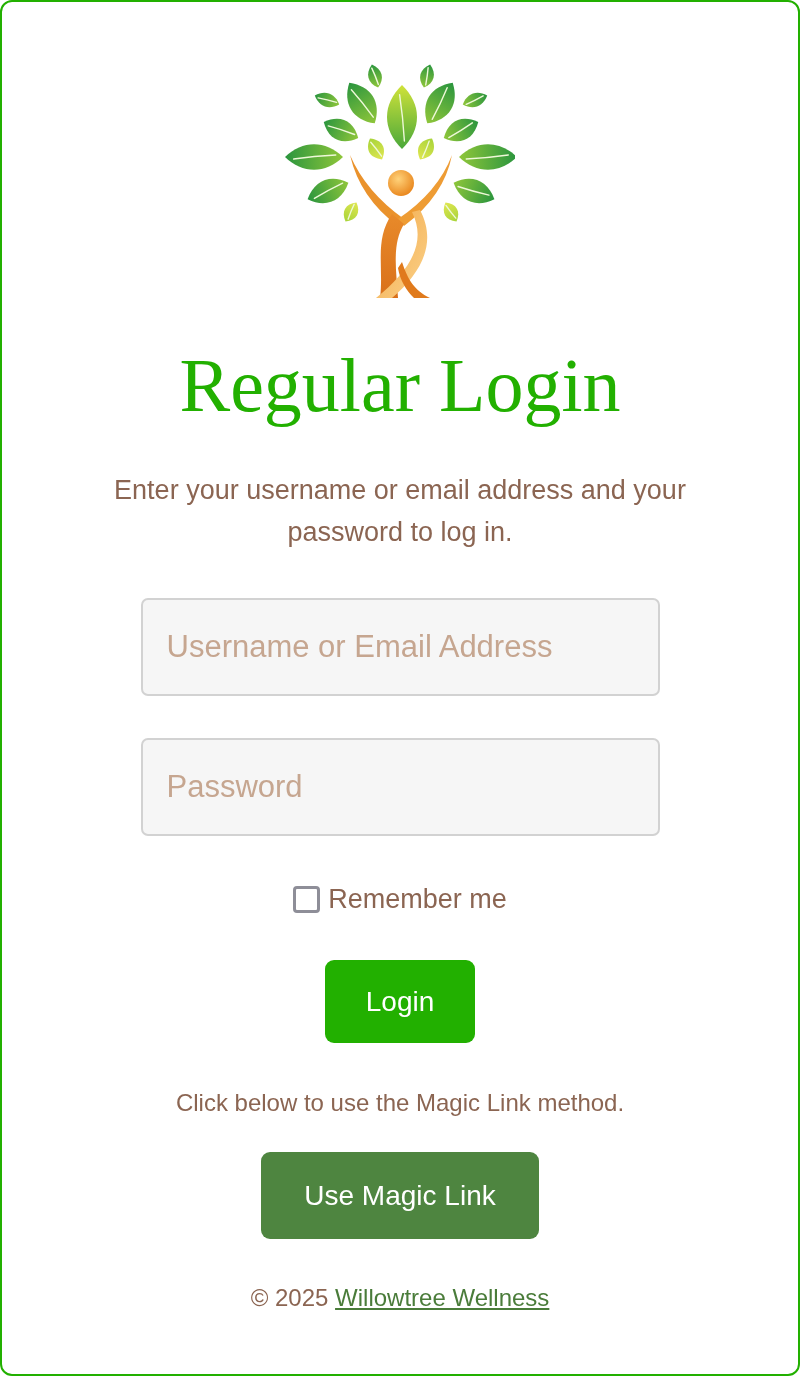 This screenshot has height=1376, width=800. Describe the element at coordinates (400, 1195) in the screenshot. I see `magic-link-button: Use Magic Link` at that location.